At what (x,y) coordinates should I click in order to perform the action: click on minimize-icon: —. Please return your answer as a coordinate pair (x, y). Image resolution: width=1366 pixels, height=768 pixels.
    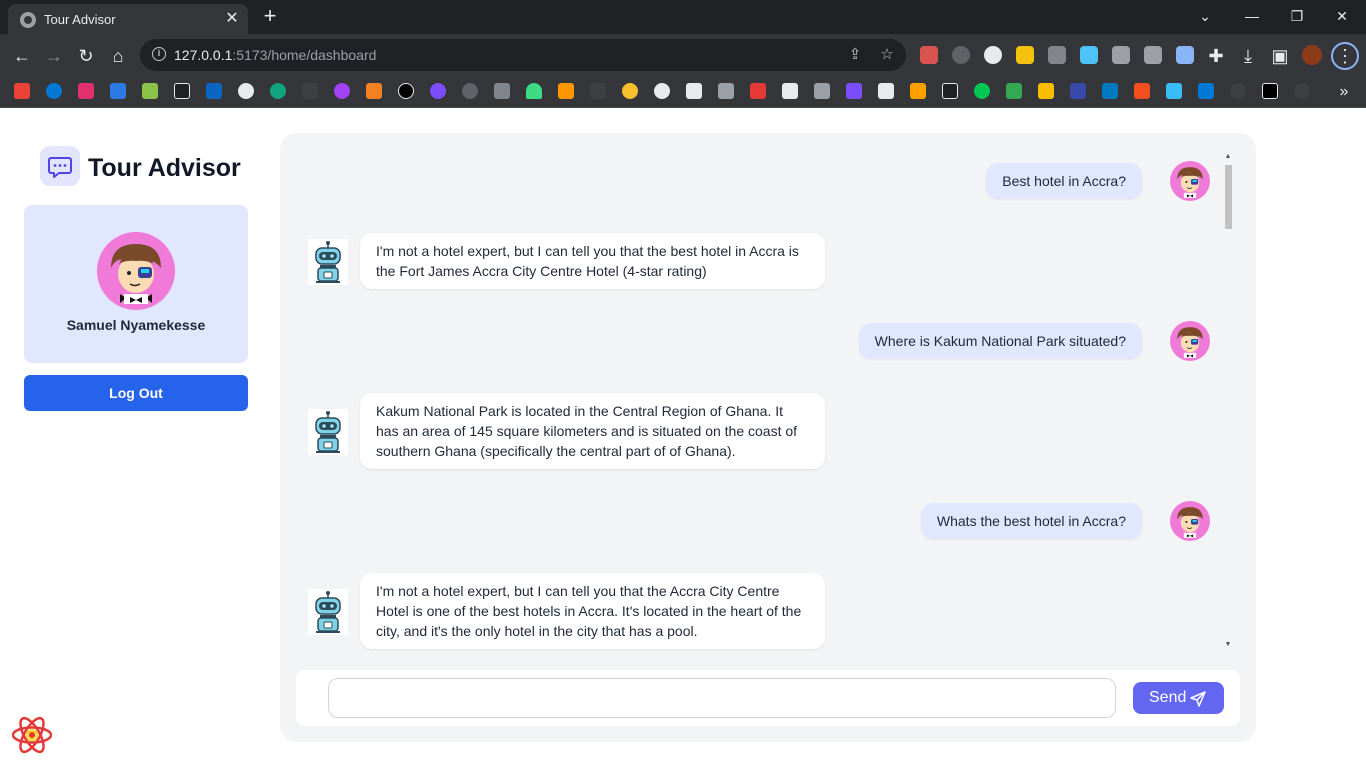
    Looking at the image, I should click on (1252, 16).